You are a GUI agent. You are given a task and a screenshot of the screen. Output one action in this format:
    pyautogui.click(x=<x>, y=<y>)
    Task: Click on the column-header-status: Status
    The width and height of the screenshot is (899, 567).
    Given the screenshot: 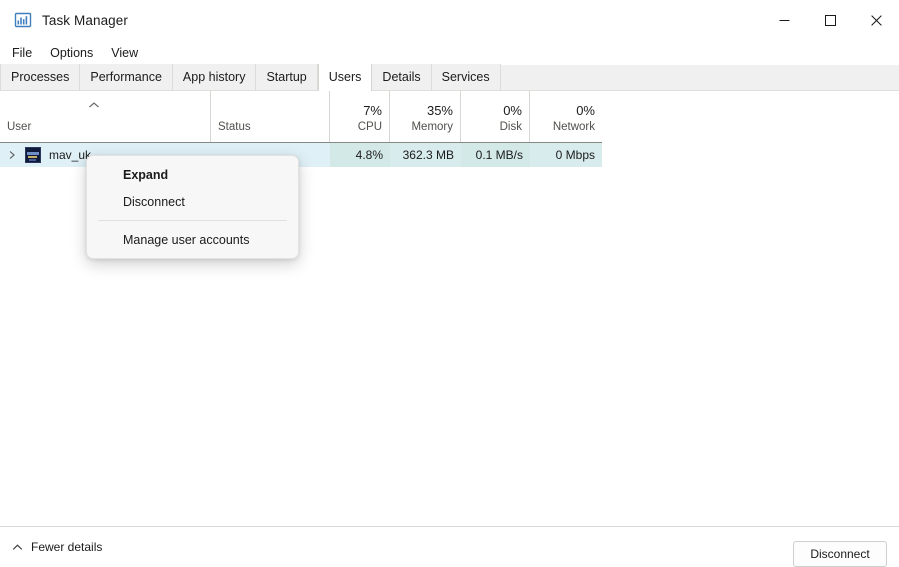 What is the action you would take?
    pyautogui.click(x=270, y=116)
    